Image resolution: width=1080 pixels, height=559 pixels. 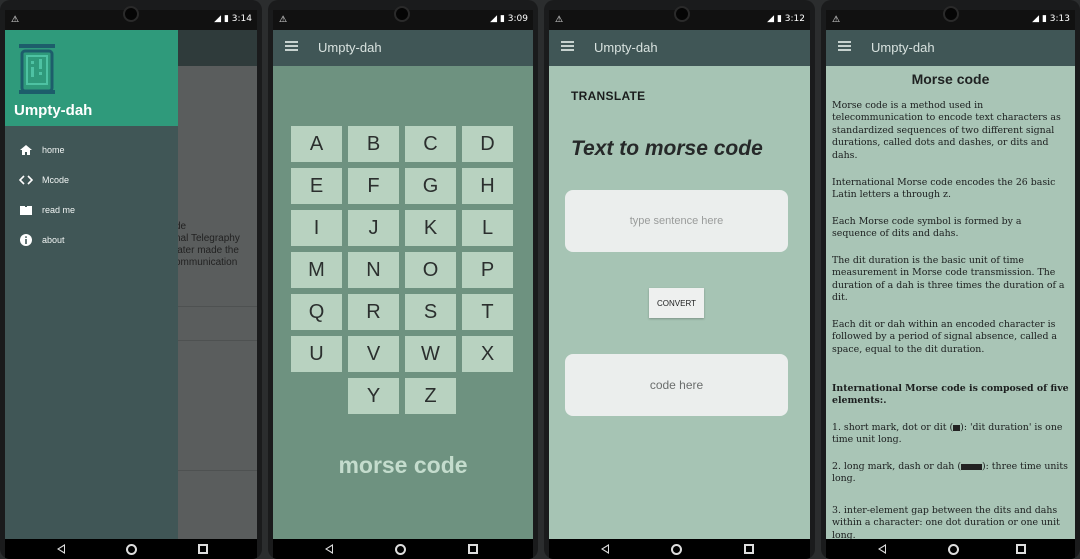 What do you see at coordinates (487, 228) in the screenshot?
I see `key-l: L` at bounding box center [487, 228].